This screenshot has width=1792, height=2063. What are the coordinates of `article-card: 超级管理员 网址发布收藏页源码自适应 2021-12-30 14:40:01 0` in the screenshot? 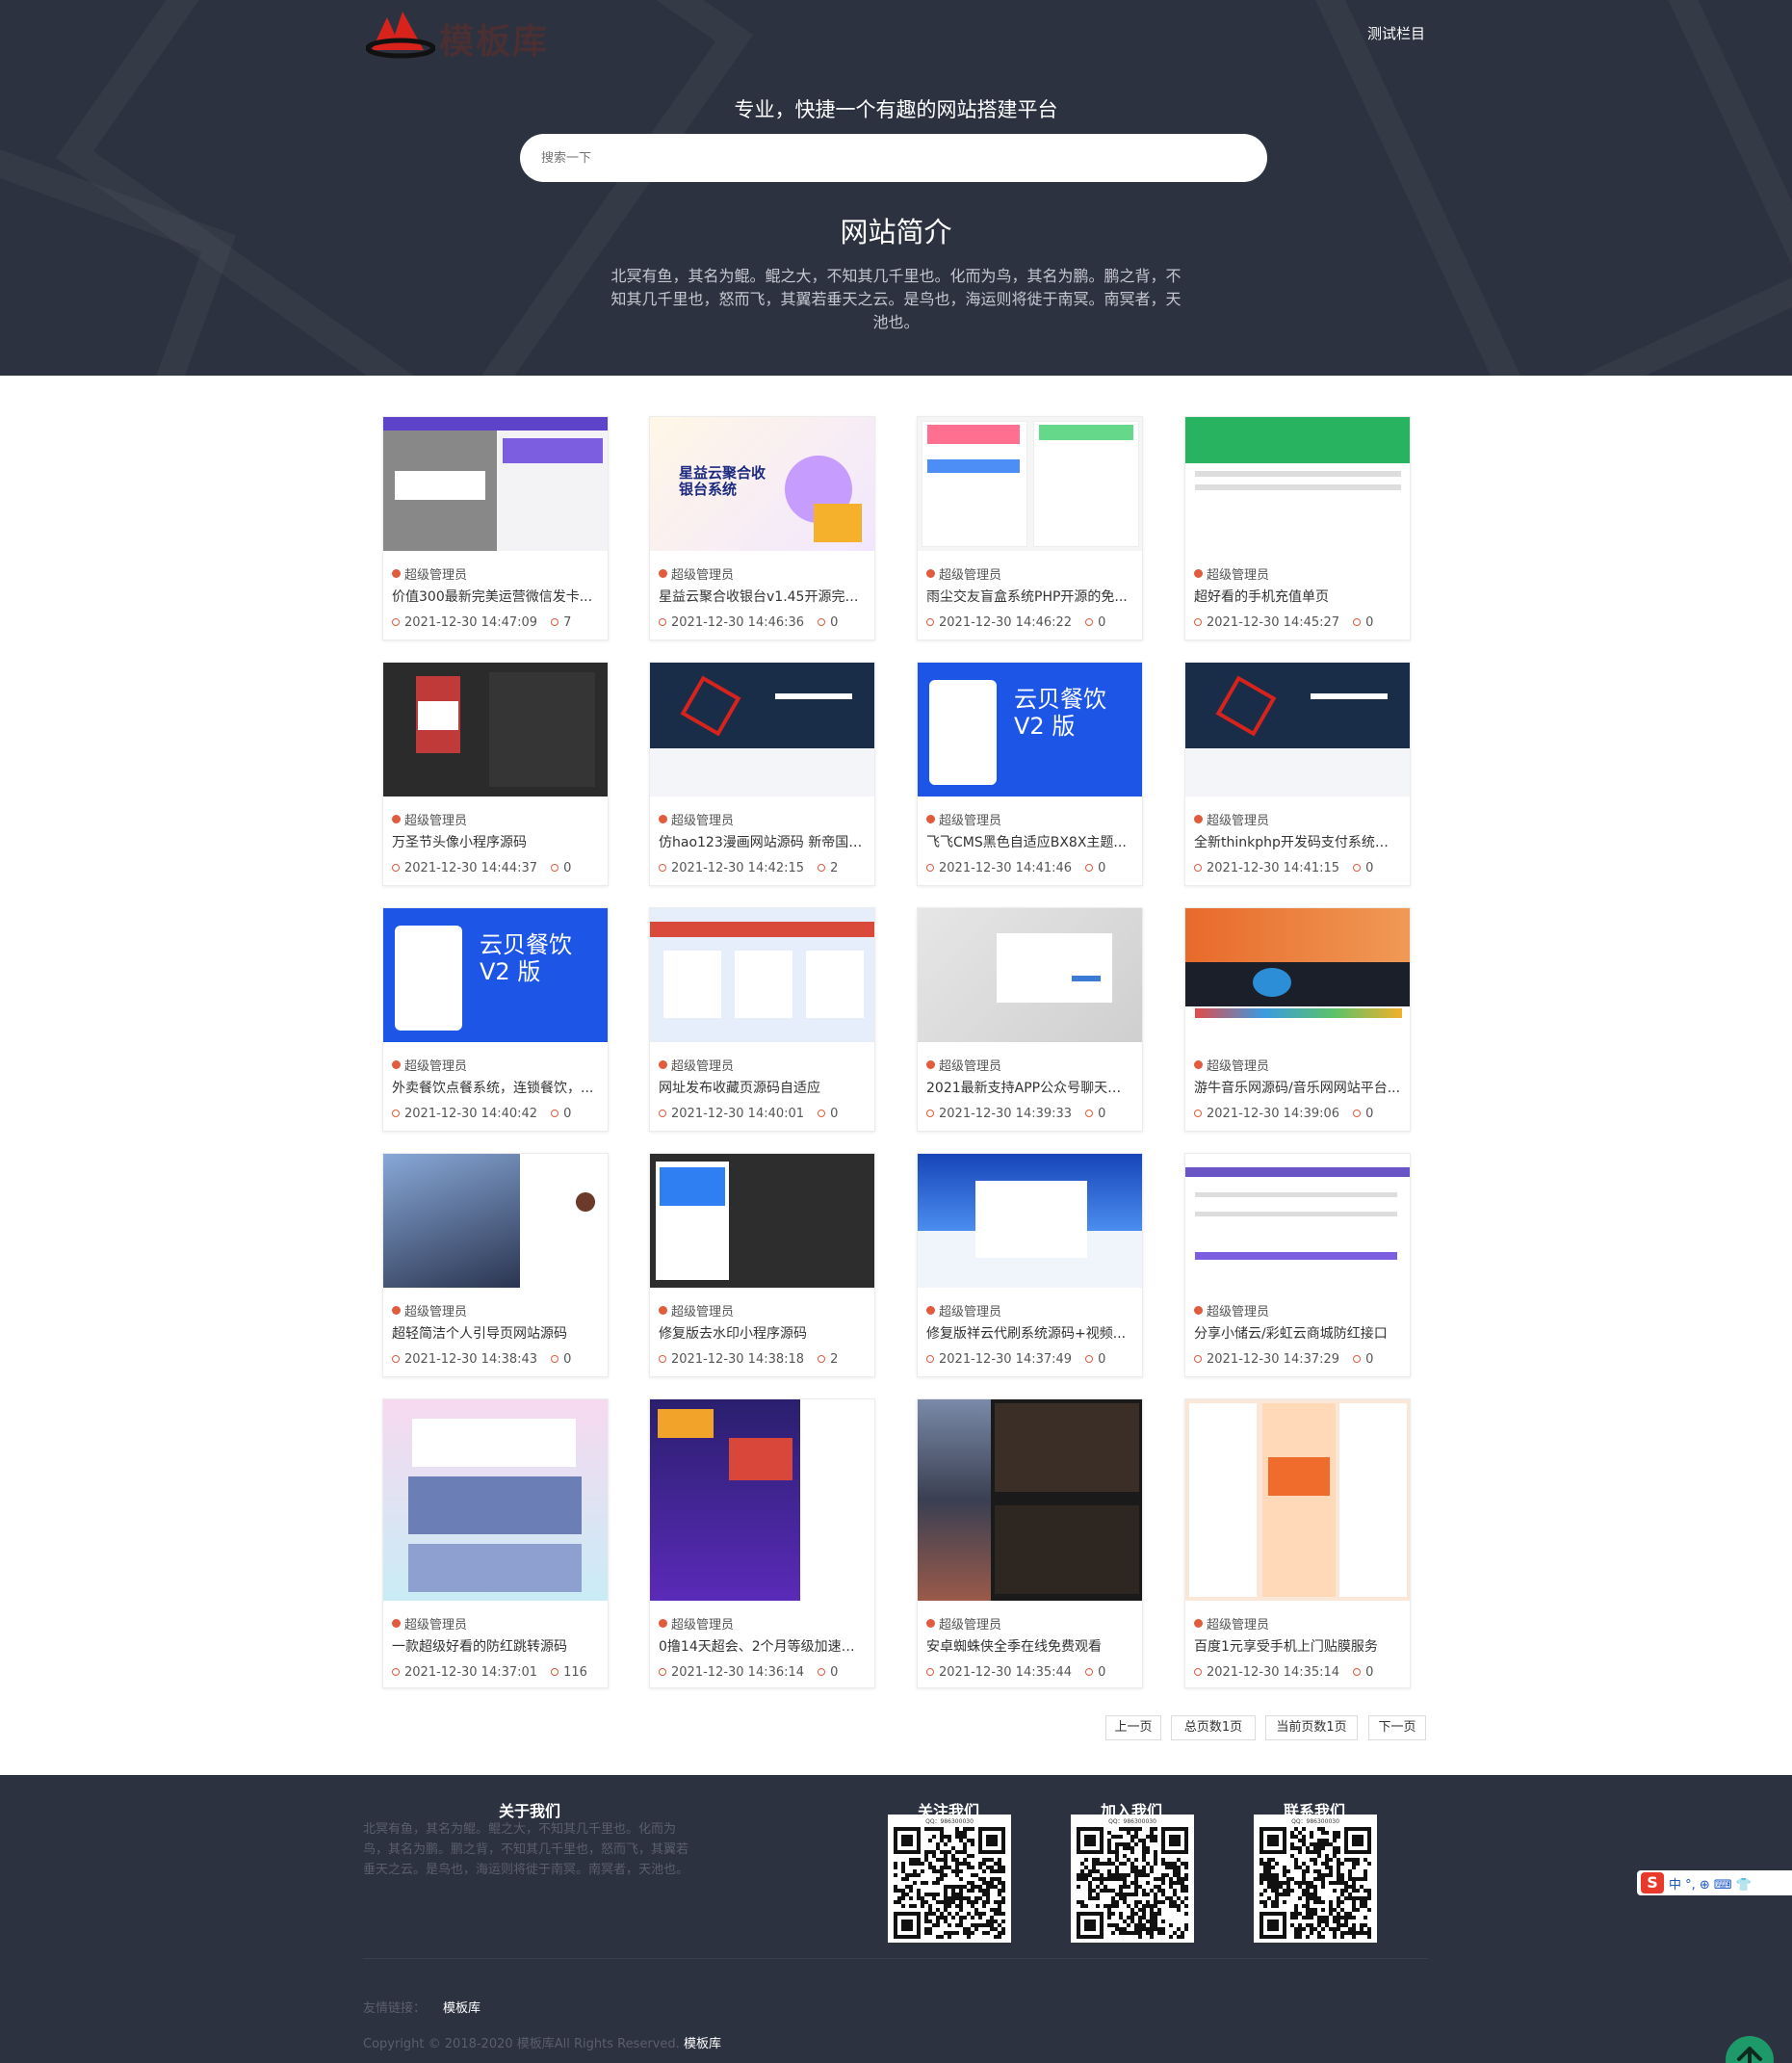 It's located at (762, 1019).